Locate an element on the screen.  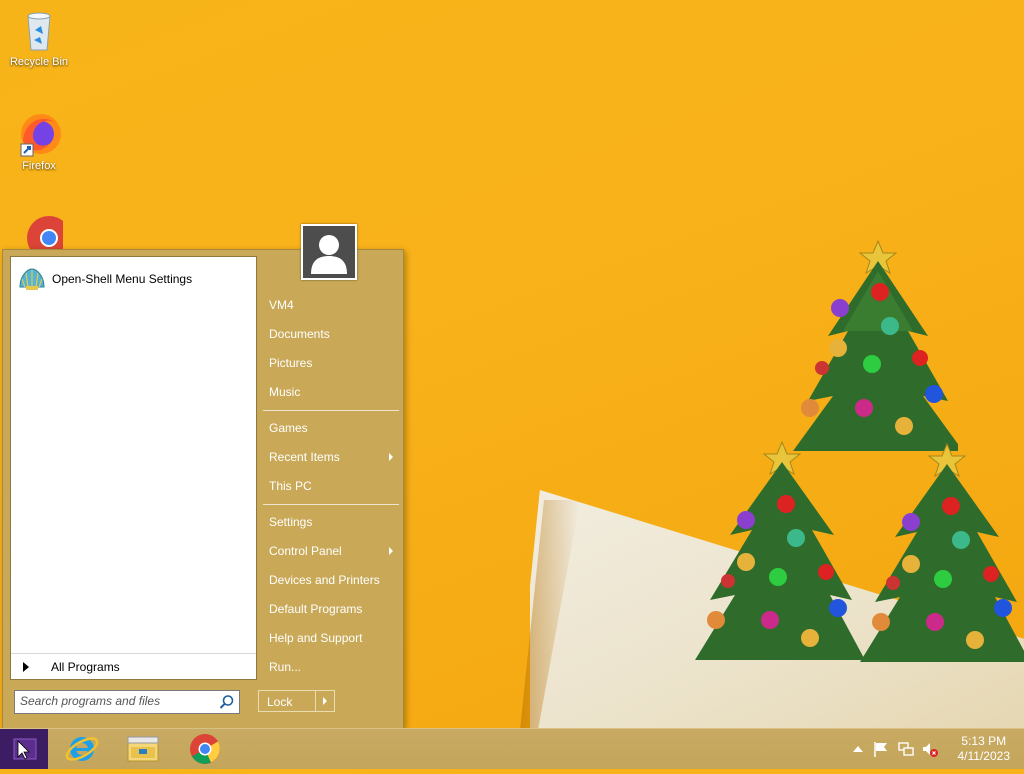
menu-item-documents: Documents is located at coordinates (330, 334).